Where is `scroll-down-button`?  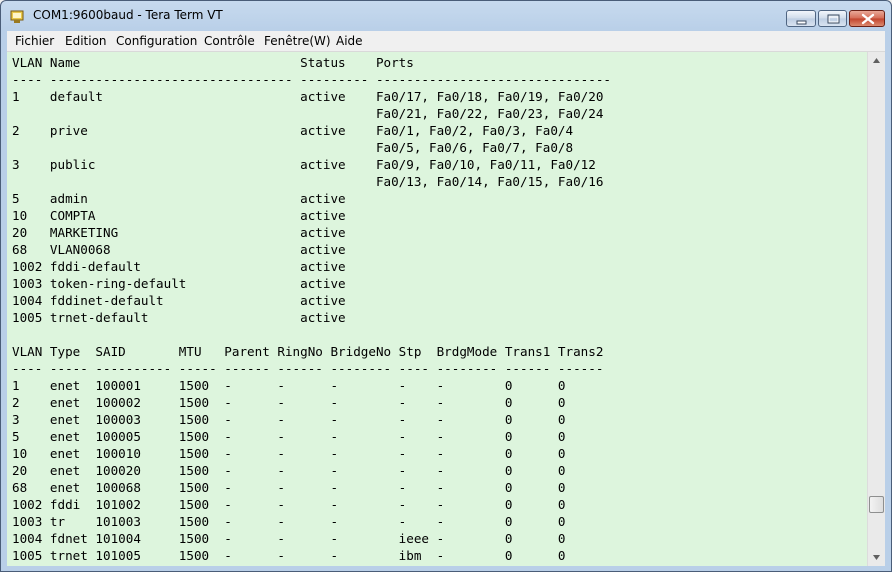 scroll-down-button is located at coordinates (876, 557).